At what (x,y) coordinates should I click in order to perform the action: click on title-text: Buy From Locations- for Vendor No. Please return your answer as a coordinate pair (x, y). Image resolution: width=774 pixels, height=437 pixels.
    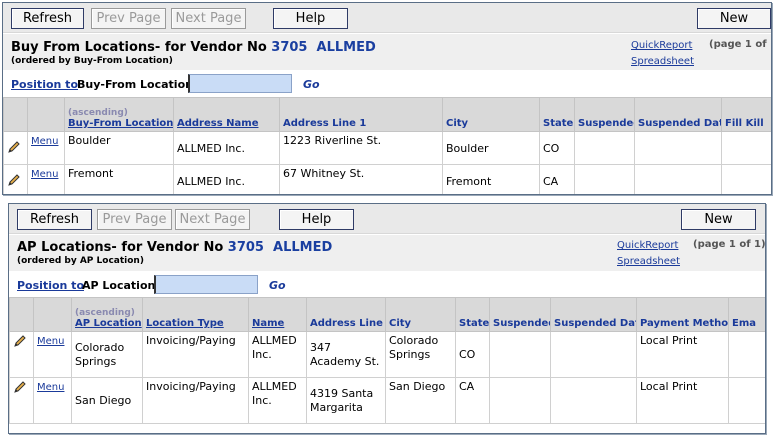
    Looking at the image, I should click on (141, 47).